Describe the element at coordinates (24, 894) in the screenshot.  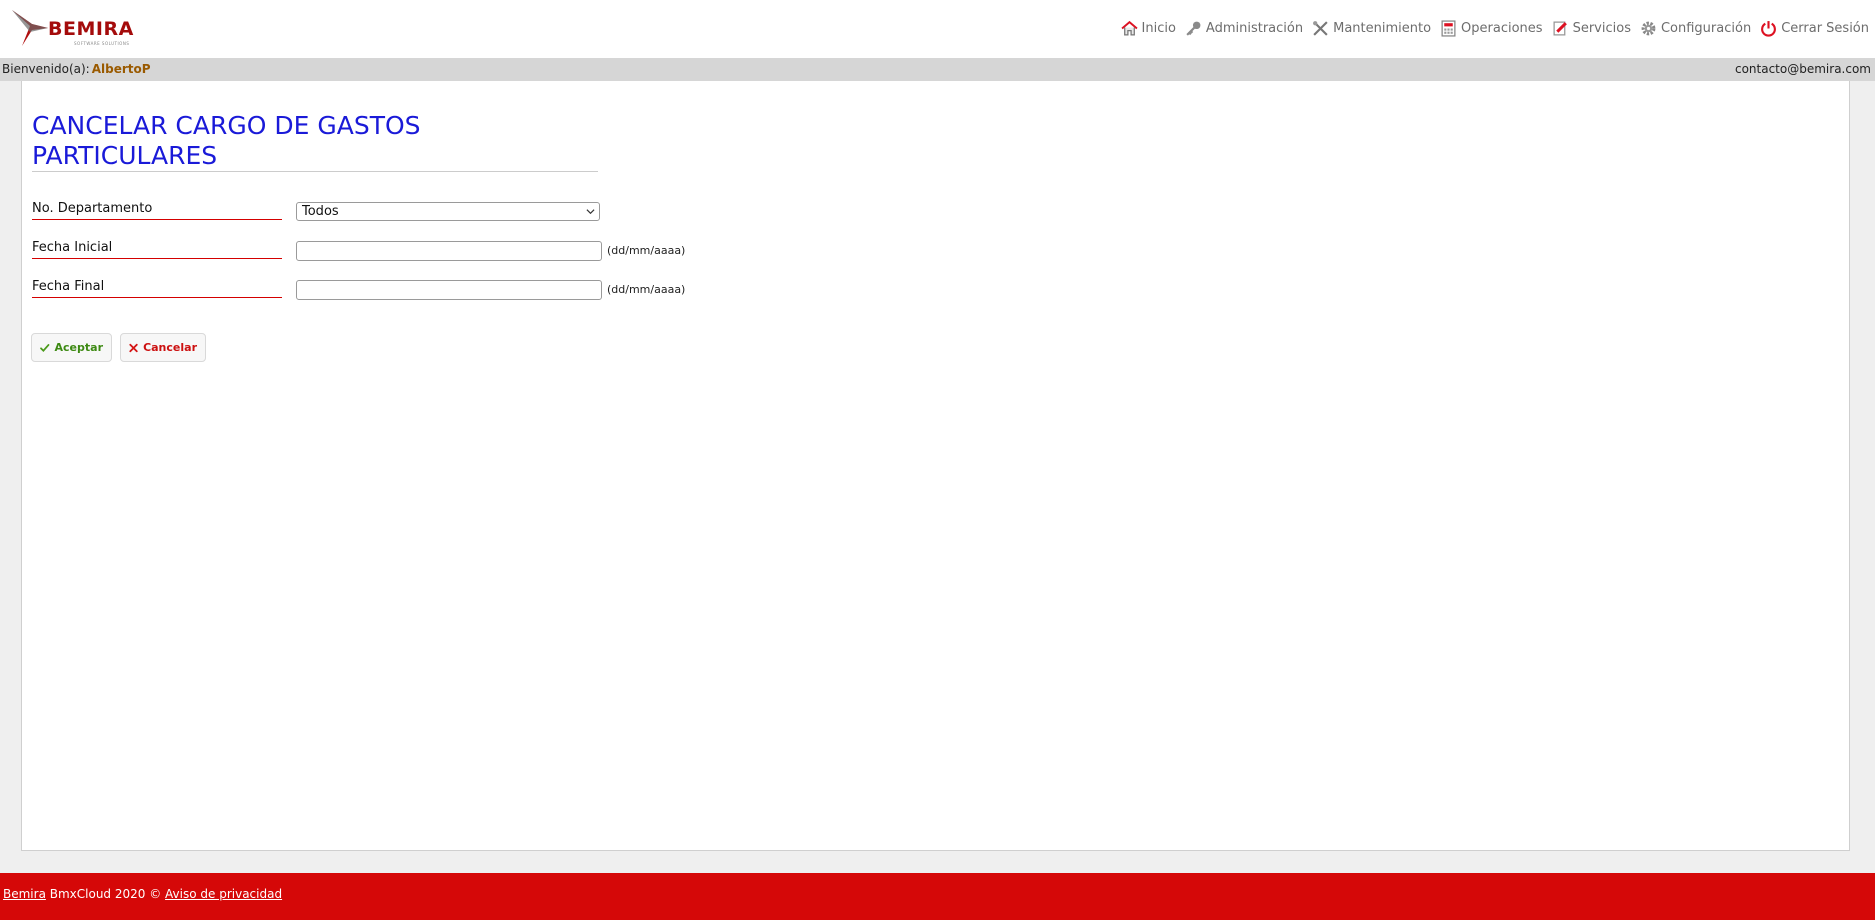
I see `footer-brand-link: Bemira` at that location.